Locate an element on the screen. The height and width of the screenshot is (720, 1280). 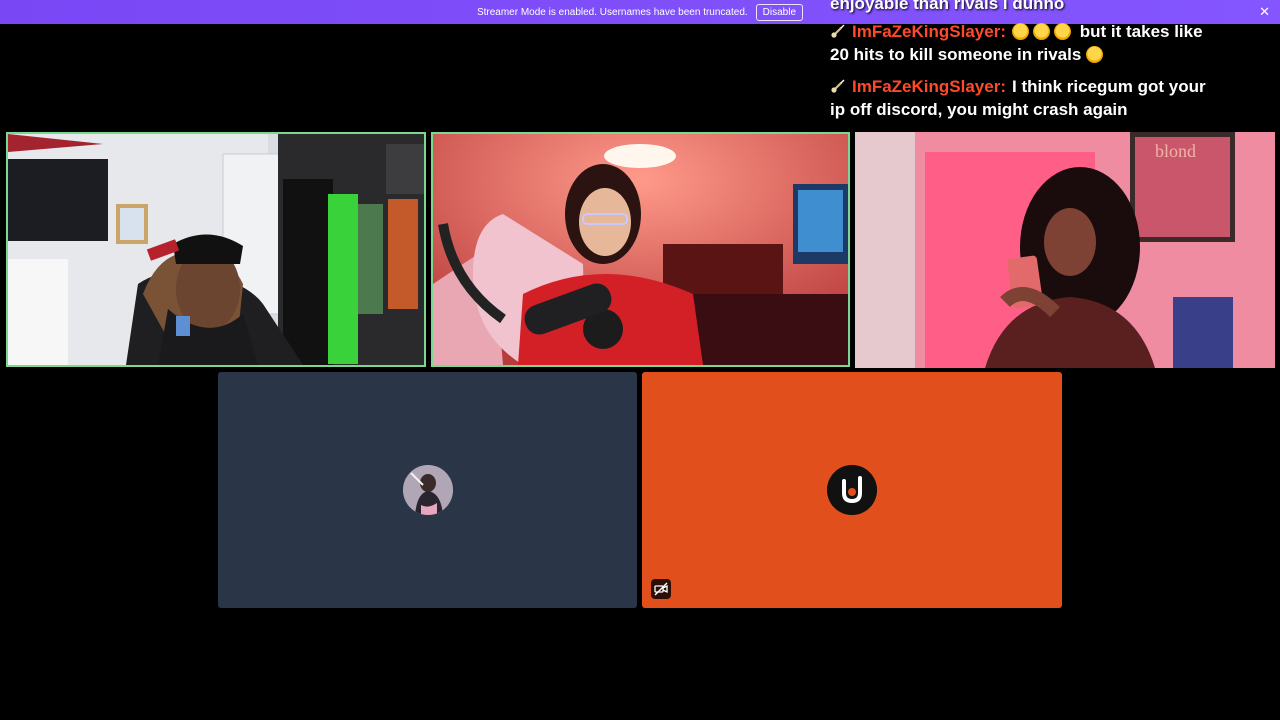
participant-video-tile: blond is located at coordinates (1065, 250).